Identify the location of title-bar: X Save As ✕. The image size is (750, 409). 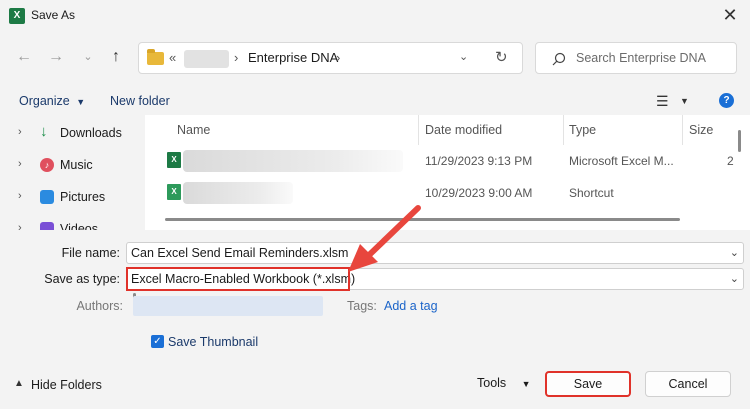
(375, 16).